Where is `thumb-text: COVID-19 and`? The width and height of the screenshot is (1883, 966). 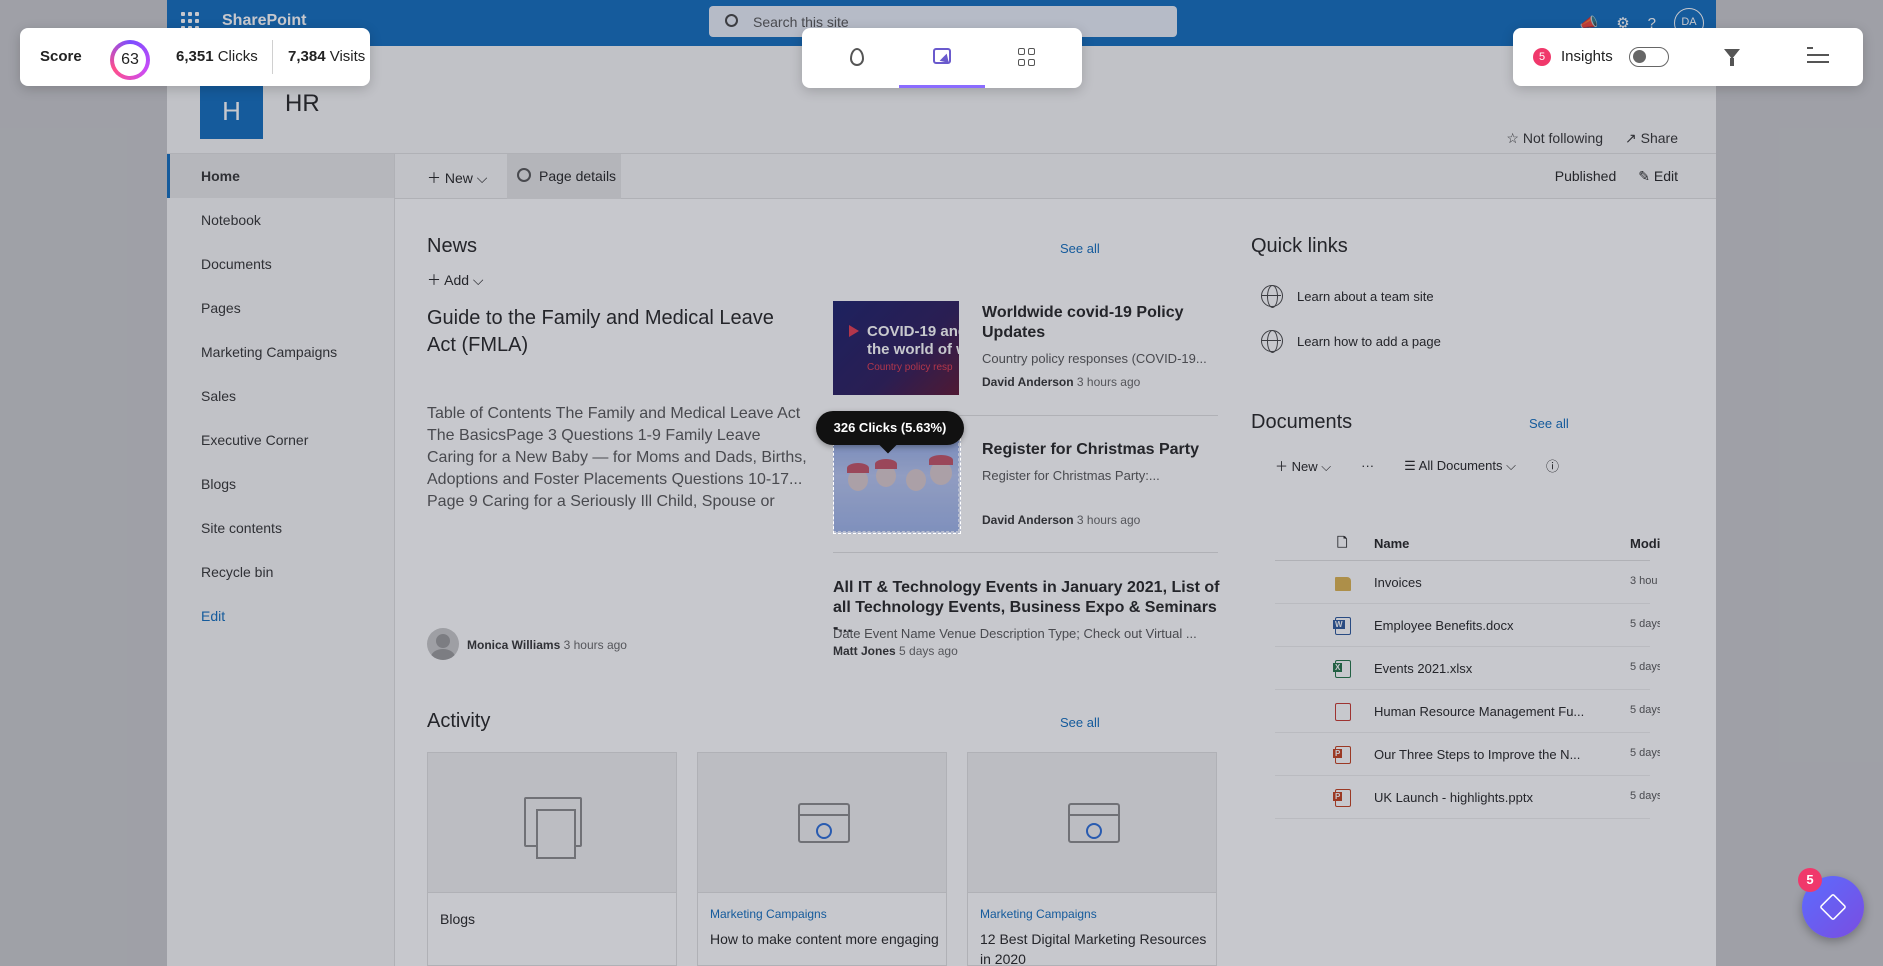
thumb-text: COVID-19 and is located at coordinates (913, 331).